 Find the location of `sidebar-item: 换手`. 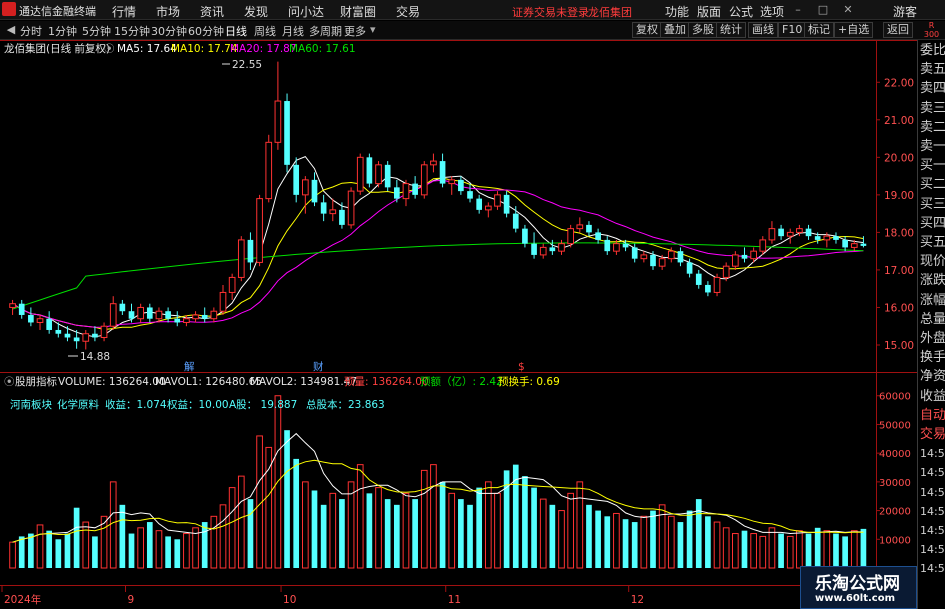

sidebar-item: 换手 is located at coordinates (932, 357).